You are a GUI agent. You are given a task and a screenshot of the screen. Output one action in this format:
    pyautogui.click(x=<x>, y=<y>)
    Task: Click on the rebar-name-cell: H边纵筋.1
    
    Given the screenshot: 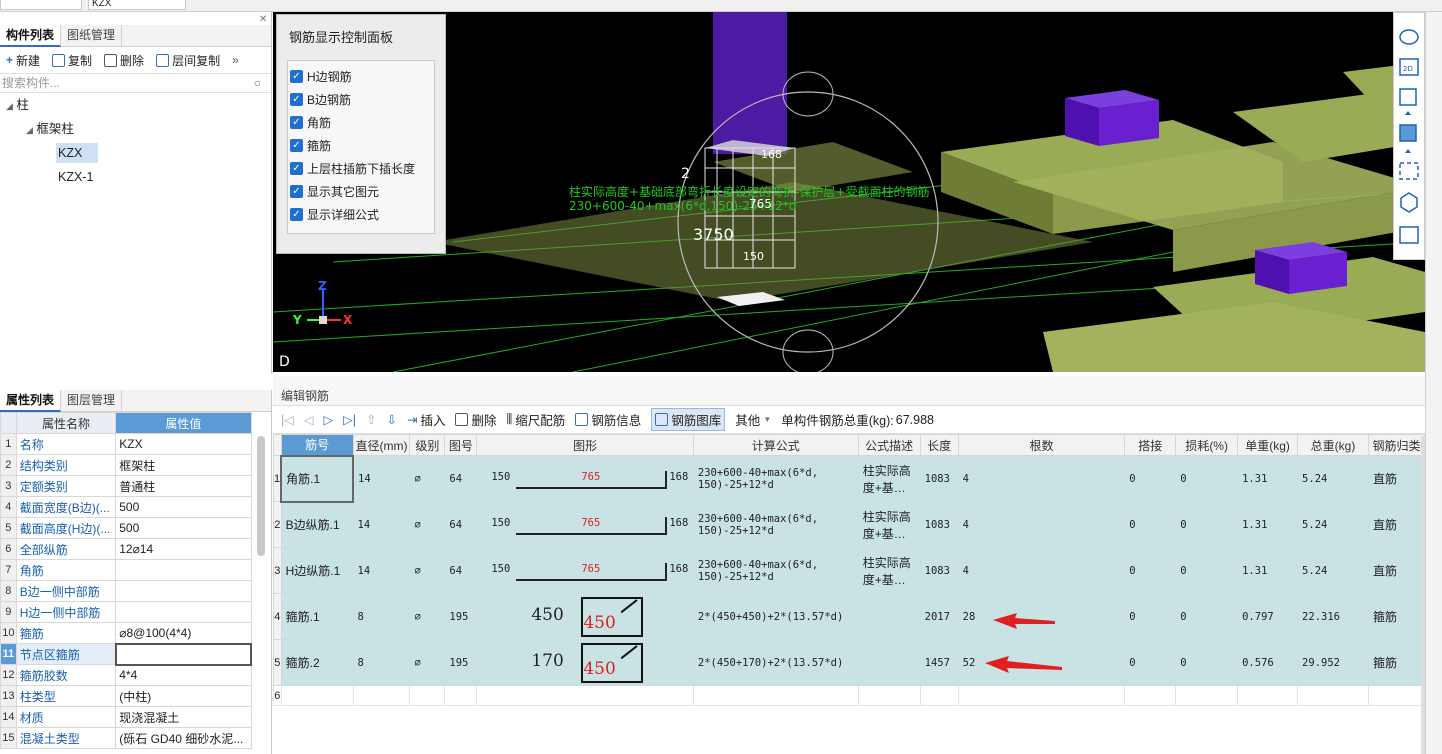 What is the action you would take?
    pyautogui.click(x=317, y=570)
    